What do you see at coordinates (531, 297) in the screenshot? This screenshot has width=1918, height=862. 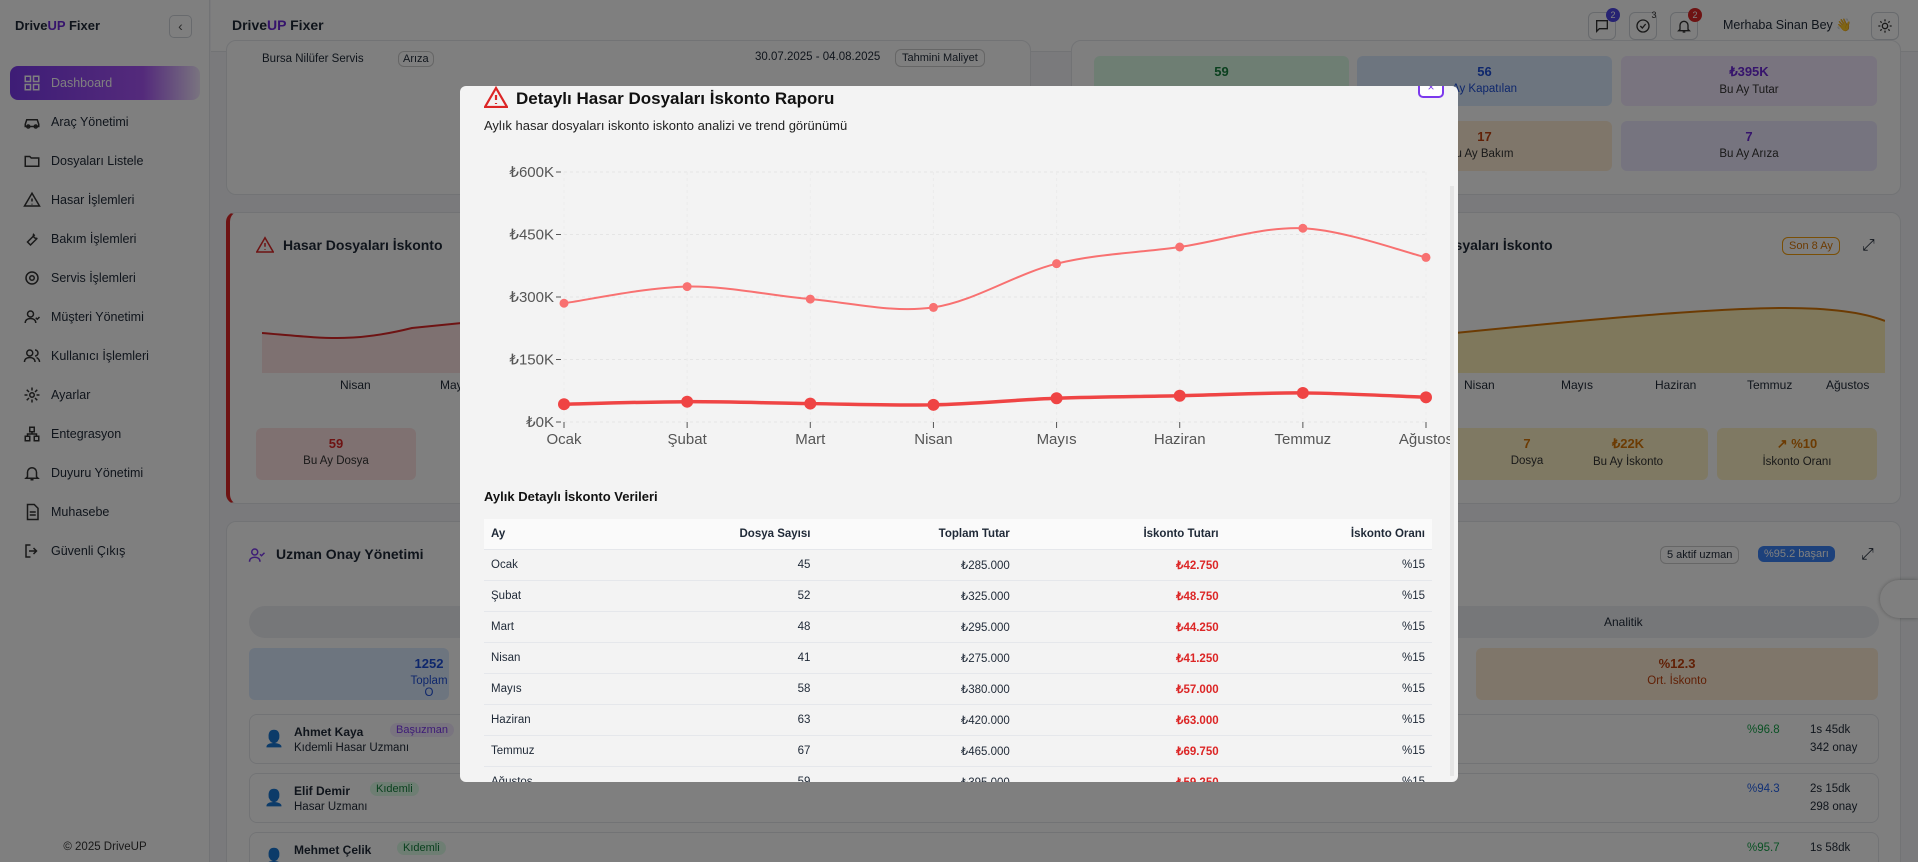 I see `y-tick-label: ₺300K` at bounding box center [531, 297].